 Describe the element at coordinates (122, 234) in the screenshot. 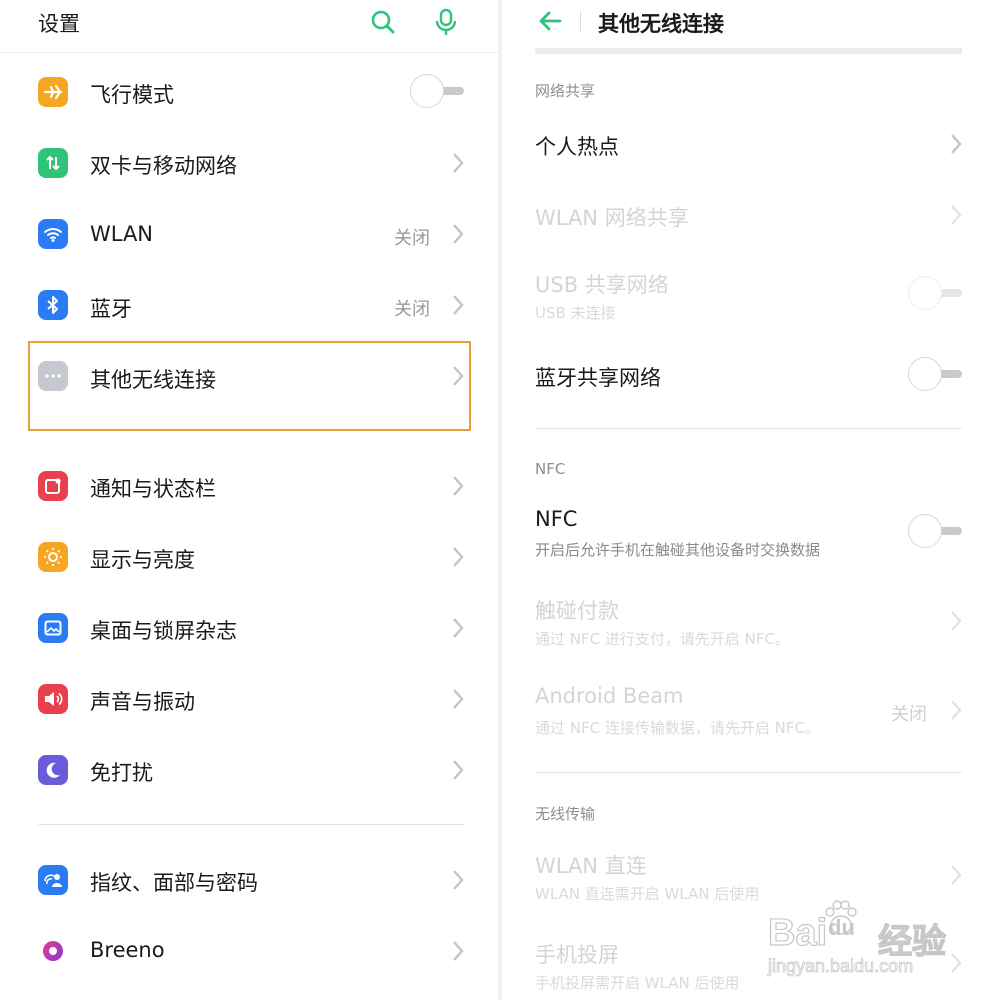

I see `item-label: WLAN` at that location.